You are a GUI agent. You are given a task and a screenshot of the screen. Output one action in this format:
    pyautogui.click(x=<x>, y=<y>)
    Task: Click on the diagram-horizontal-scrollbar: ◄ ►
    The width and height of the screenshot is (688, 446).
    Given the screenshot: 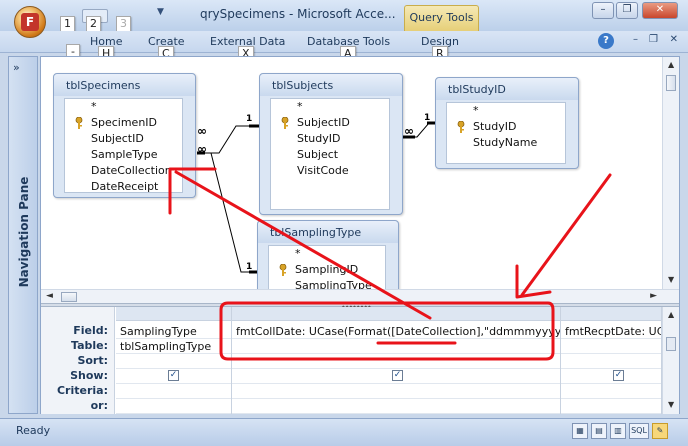 What is the action you would take?
    pyautogui.click(x=360, y=296)
    